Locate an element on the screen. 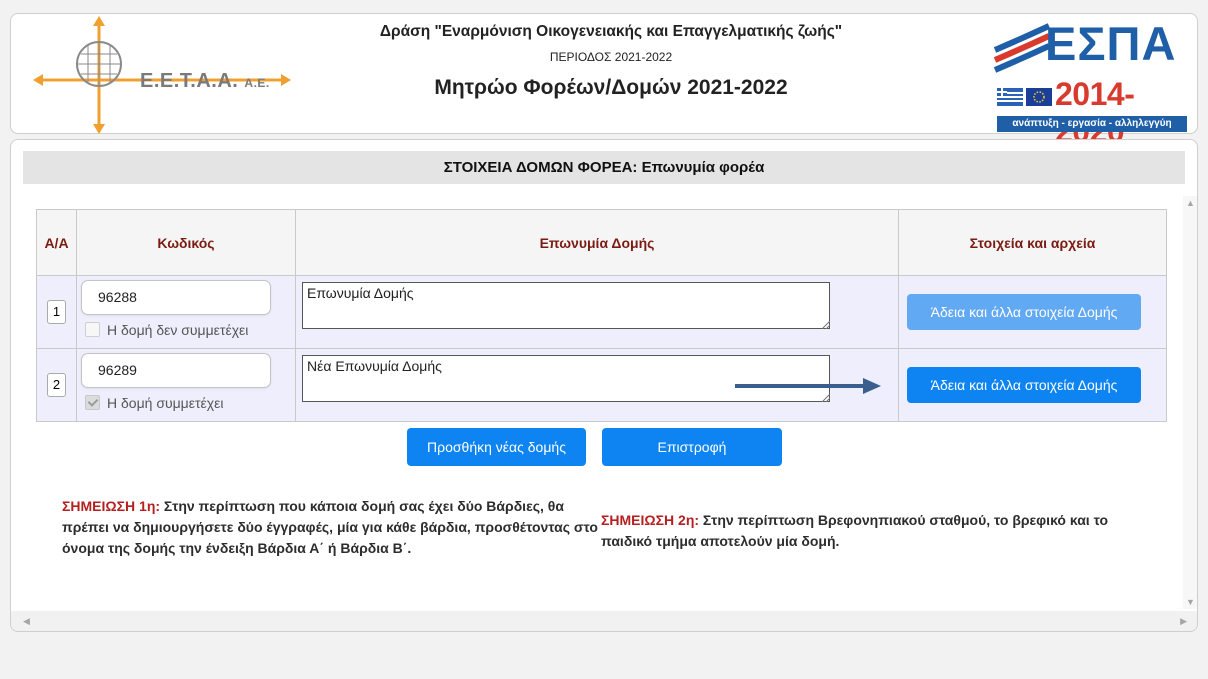 The height and width of the screenshot is (679, 1208). row-index: 2 is located at coordinates (56, 385).